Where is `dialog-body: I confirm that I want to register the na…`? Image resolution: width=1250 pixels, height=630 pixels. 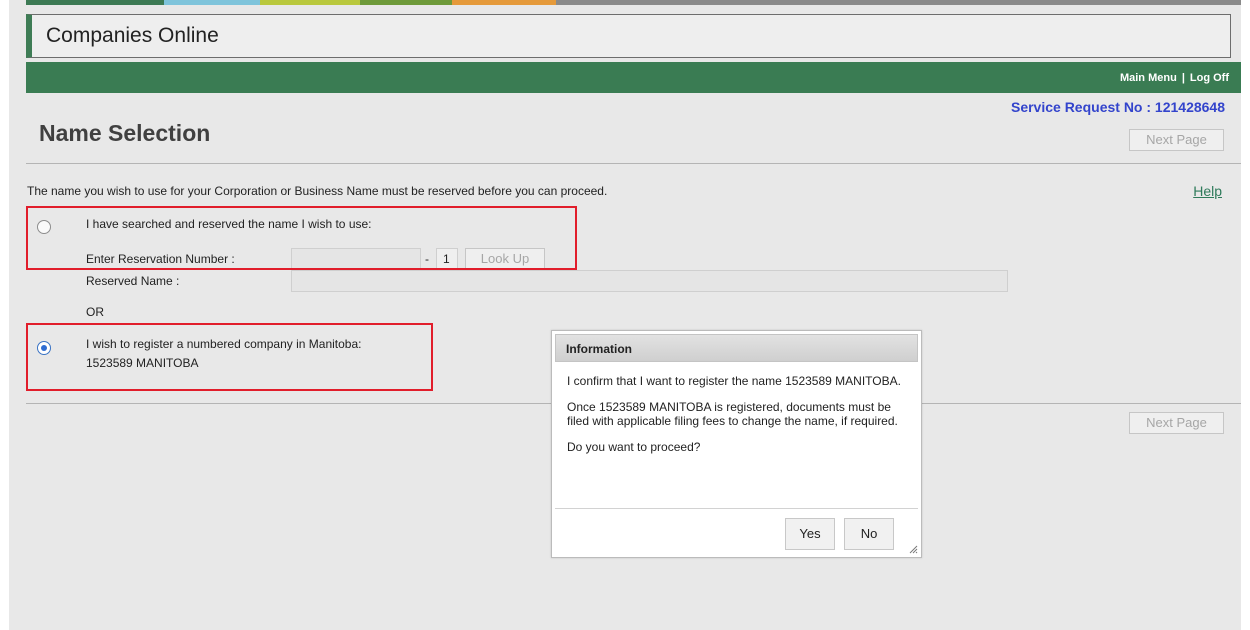 dialog-body: I confirm that I want to register the na… is located at coordinates (737, 420).